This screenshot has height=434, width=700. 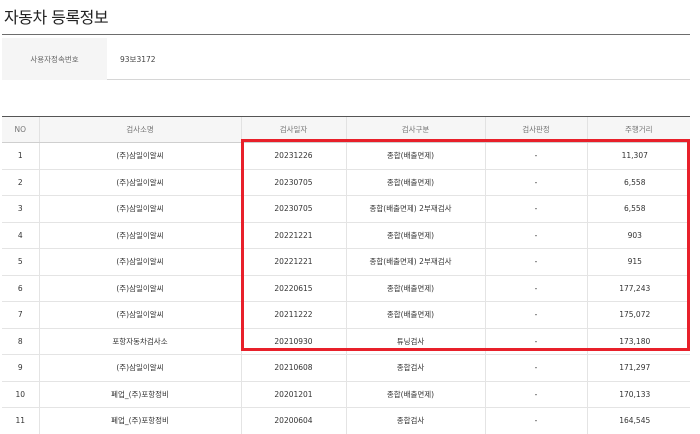 I want to click on table-row: 11 폐업_(주)포항정비 20200604 종합검사 -164,545, so click(x=346, y=420).